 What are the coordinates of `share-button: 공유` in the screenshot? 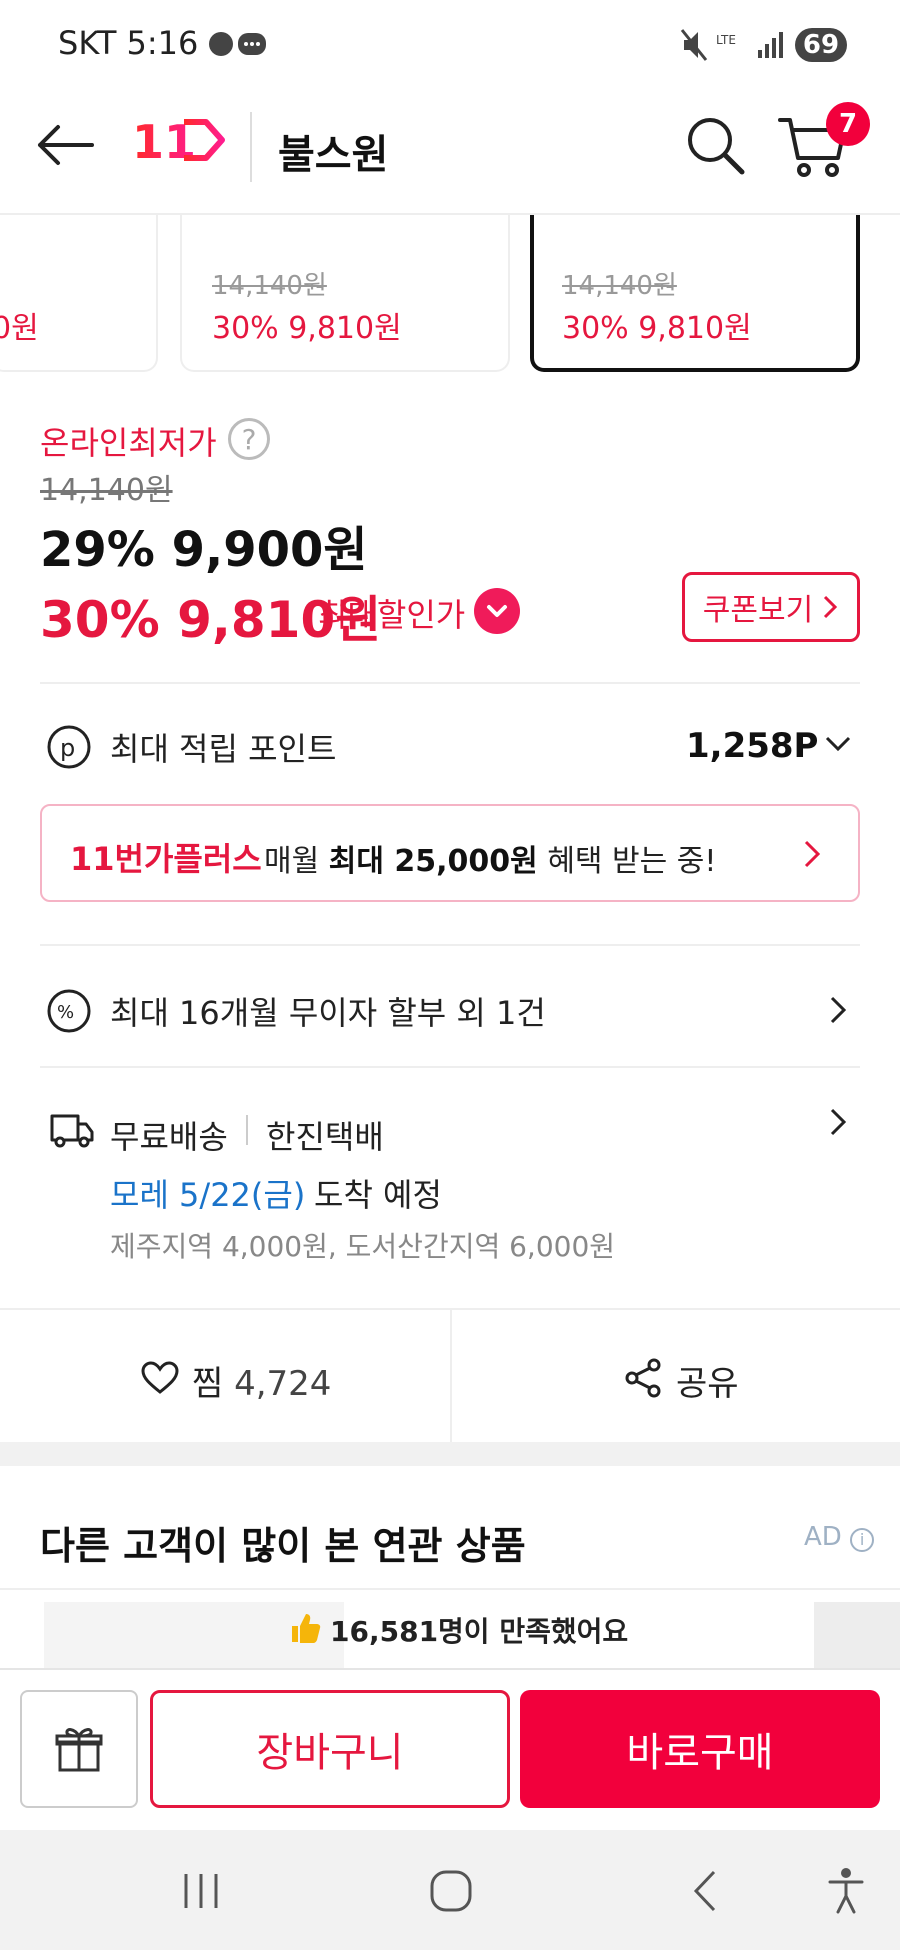 It's located at (676, 1376).